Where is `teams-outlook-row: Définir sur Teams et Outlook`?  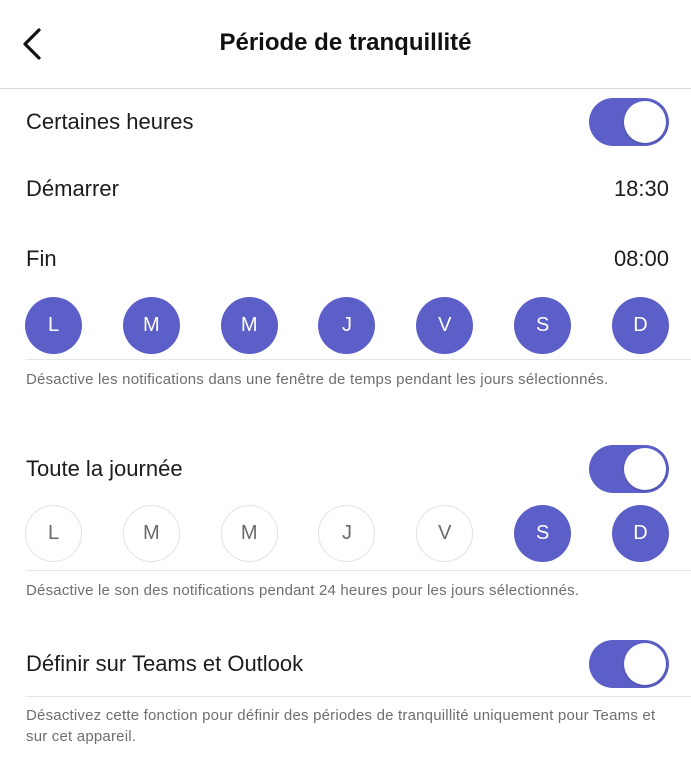 teams-outlook-row: Définir sur Teams et Outlook is located at coordinates (347, 664).